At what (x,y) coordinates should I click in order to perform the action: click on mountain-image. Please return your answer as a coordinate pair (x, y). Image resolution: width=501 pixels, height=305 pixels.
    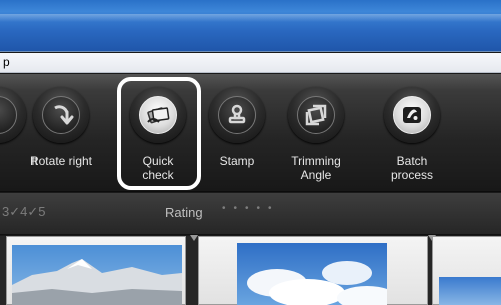
    Looking at the image, I should click on (97, 282).